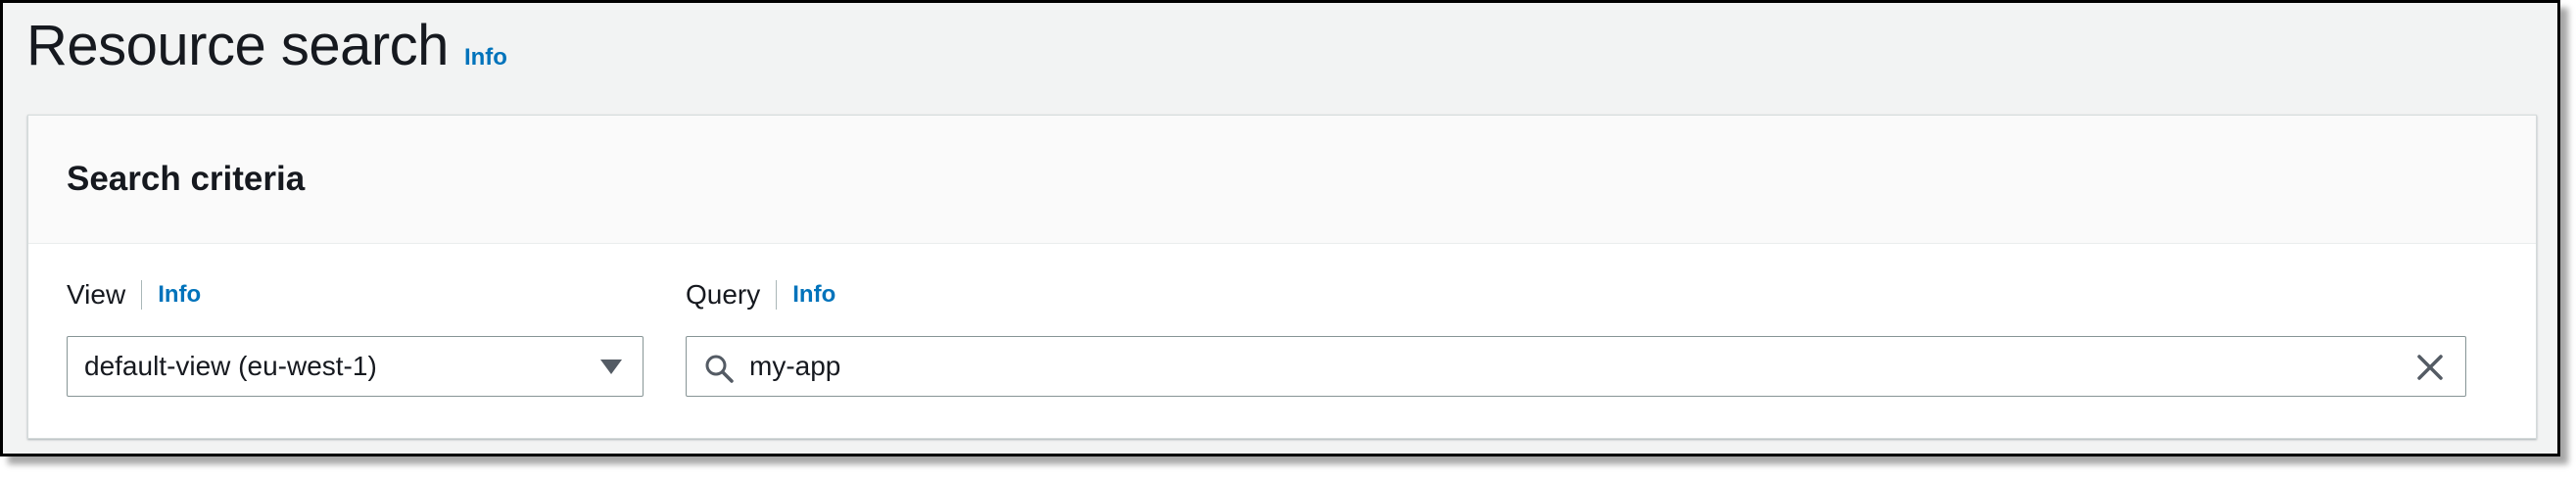 This screenshot has width=2576, height=480. What do you see at coordinates (179, 295) in the screenshot?
I see `view-info-link: Info` at bounding box center [179, 295].